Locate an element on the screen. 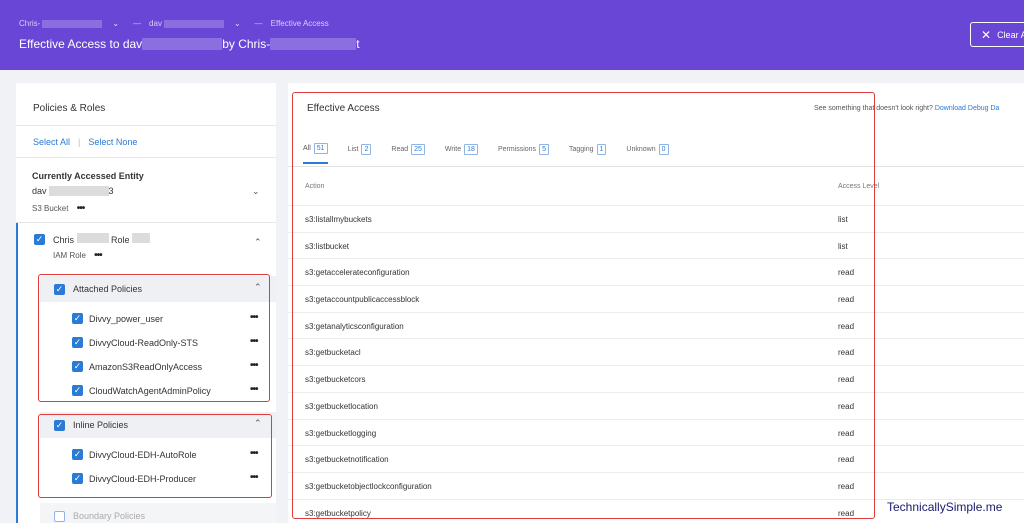 The height and width of the screenshot is (523, 1024). entity-section-label: Currently Accessed Entity is located at coordinates (88, 176).